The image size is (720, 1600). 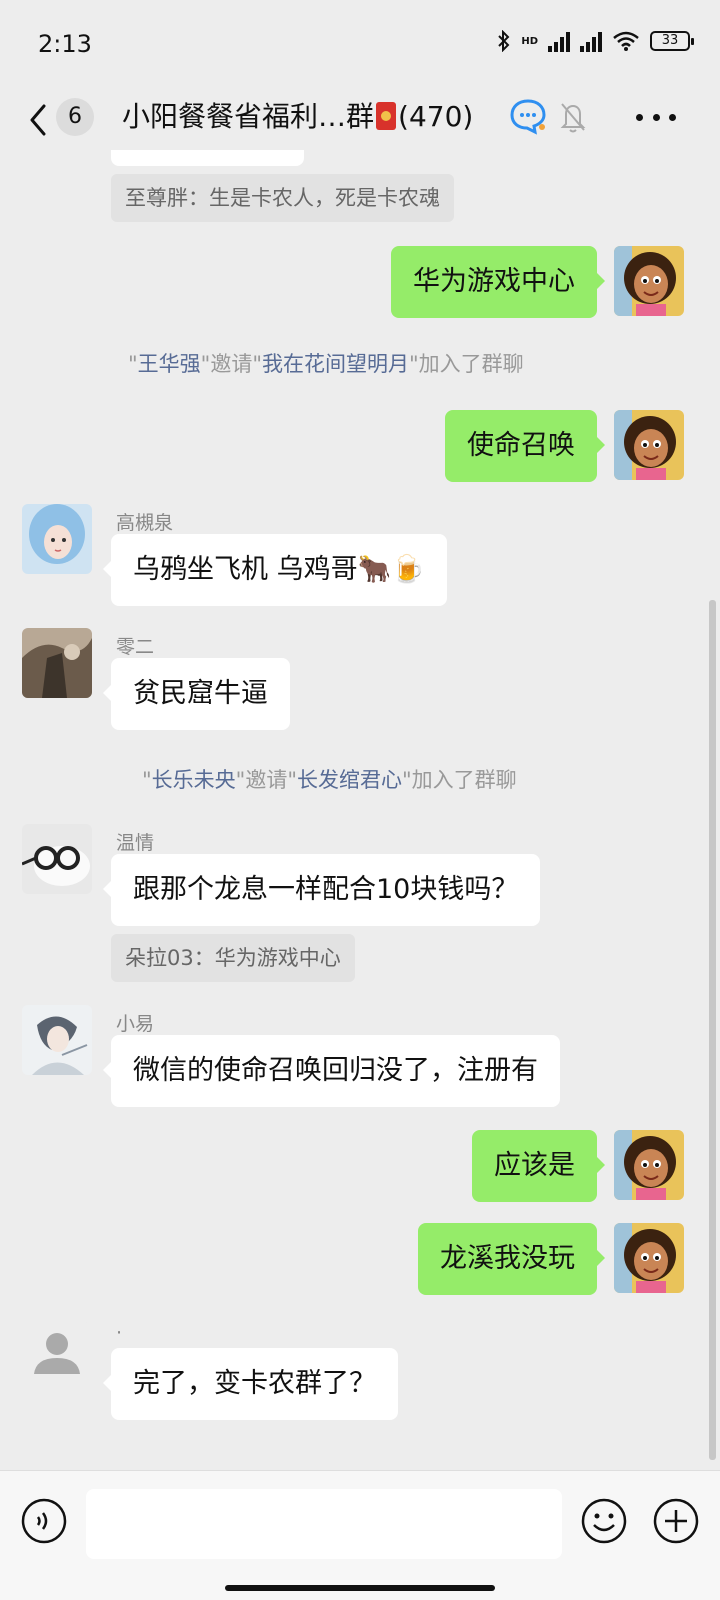 I want to click on inviter-name: 王华强, so click(x=169, y=364).